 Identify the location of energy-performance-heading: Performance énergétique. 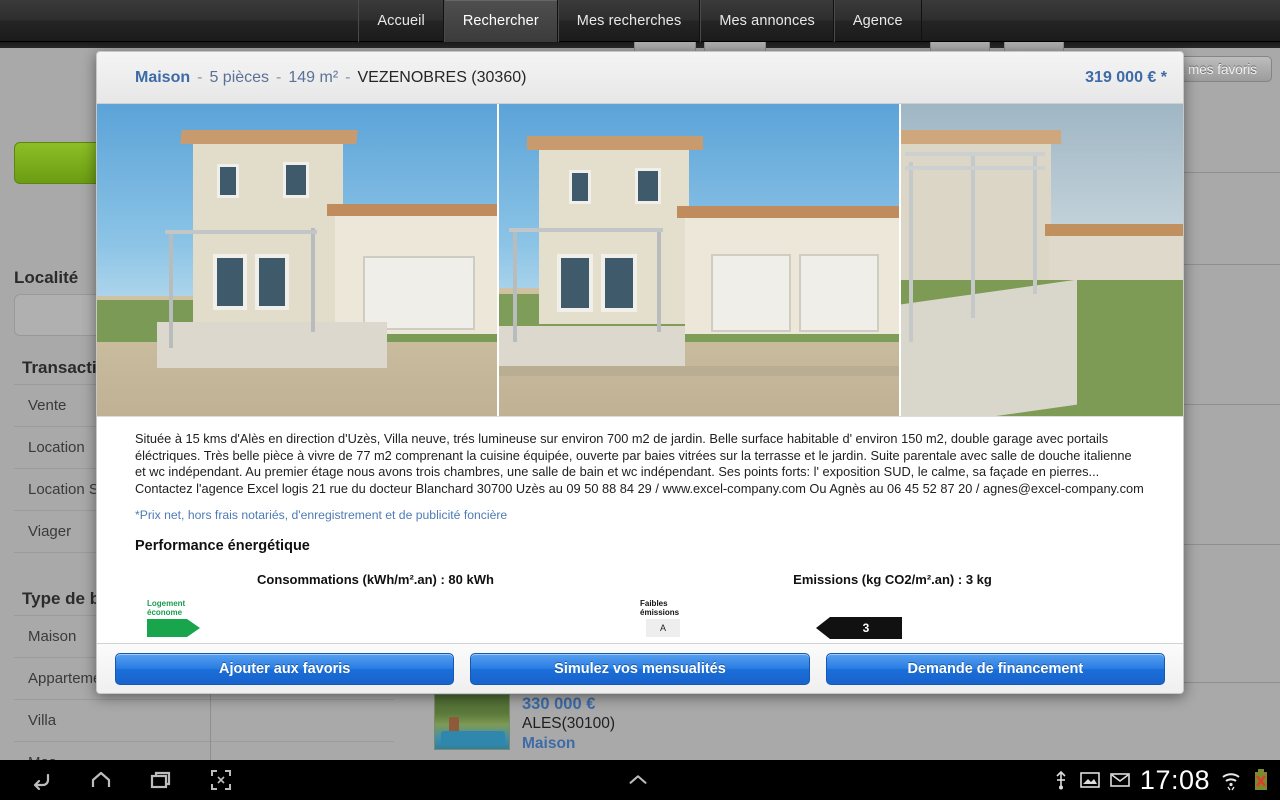
(222, 546).